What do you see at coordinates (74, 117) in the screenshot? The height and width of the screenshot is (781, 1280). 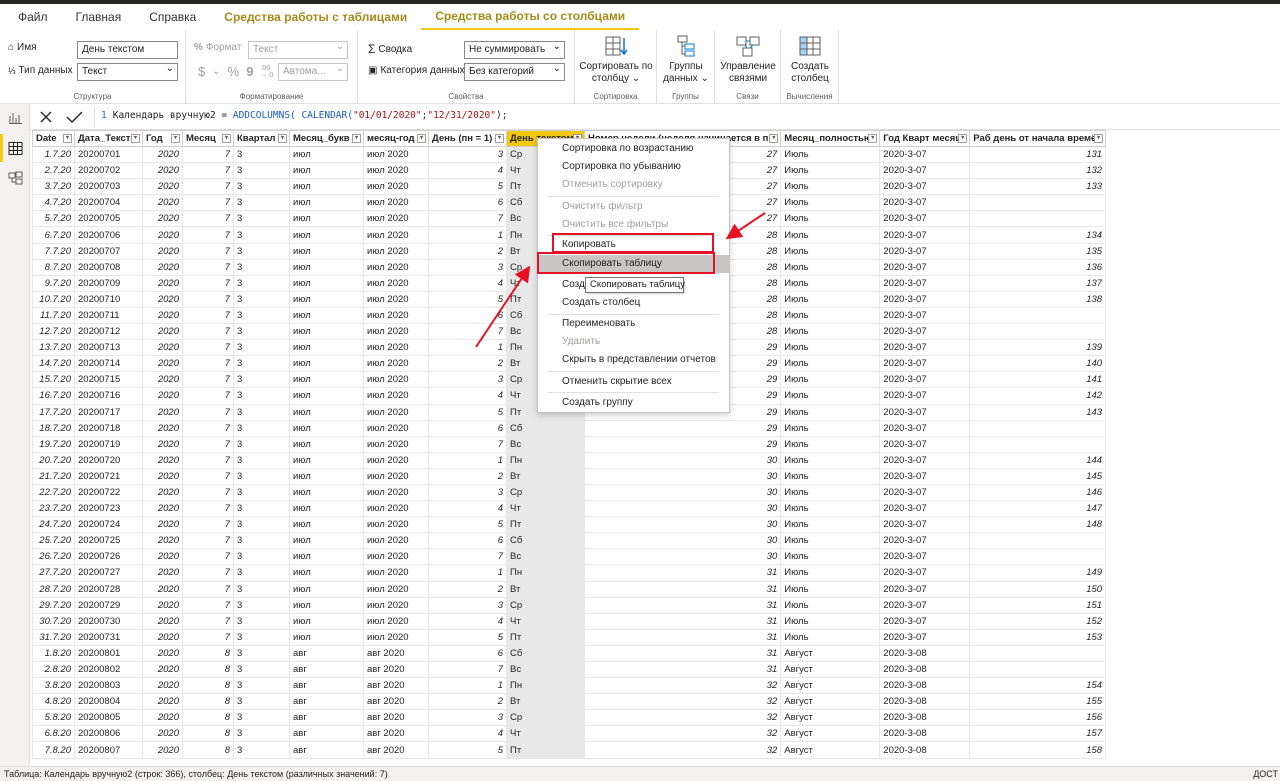 I see `commit-formula-icon` at bounding box center [74, 117].